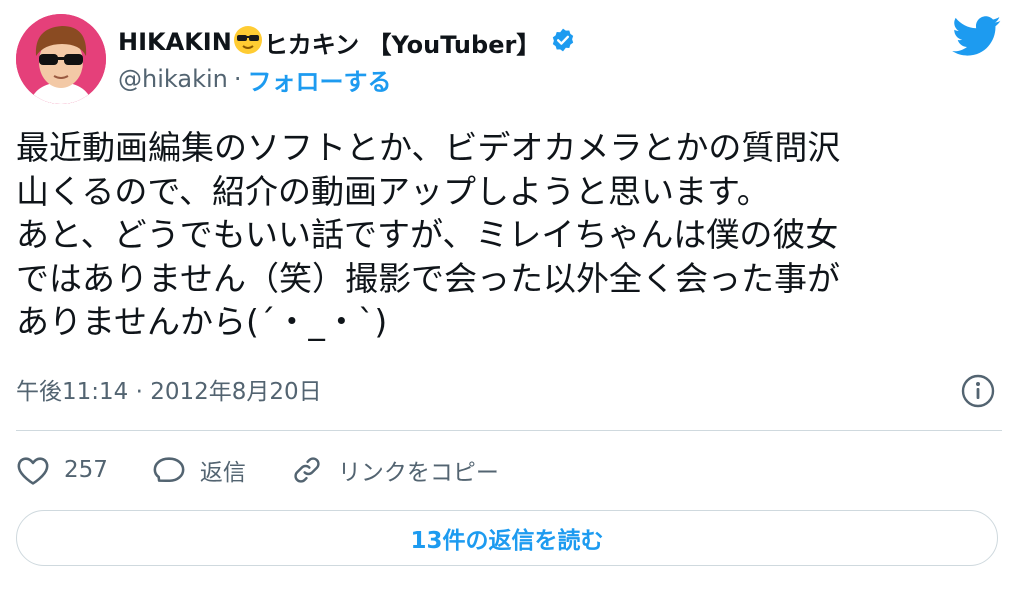 The height and width of the screenshot is (594, 1024). I want to click on link-icon, so click(307, 470).